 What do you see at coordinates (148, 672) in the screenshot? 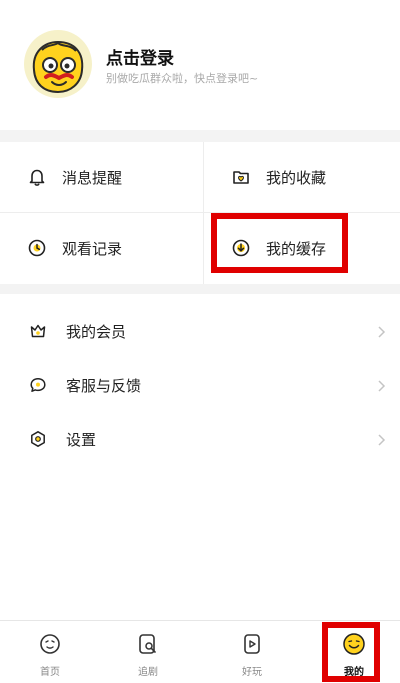
I see `tab-label: 追剧` at bounding box center [148, 672].